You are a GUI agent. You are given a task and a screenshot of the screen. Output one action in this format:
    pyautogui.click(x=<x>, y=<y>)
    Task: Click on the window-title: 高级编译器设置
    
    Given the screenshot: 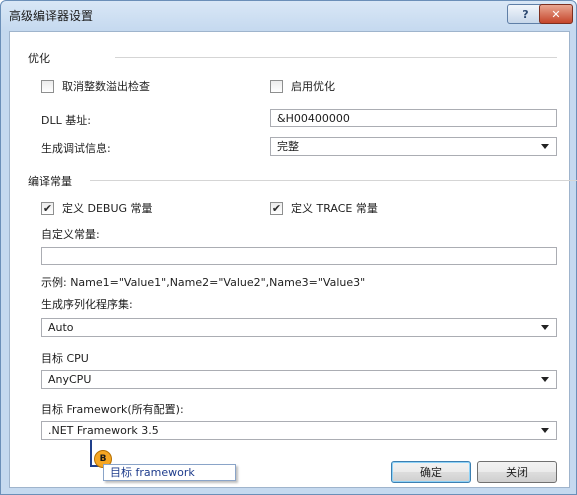 What is the action you would take?
    pyautogui.click(x=51, y=16)
    